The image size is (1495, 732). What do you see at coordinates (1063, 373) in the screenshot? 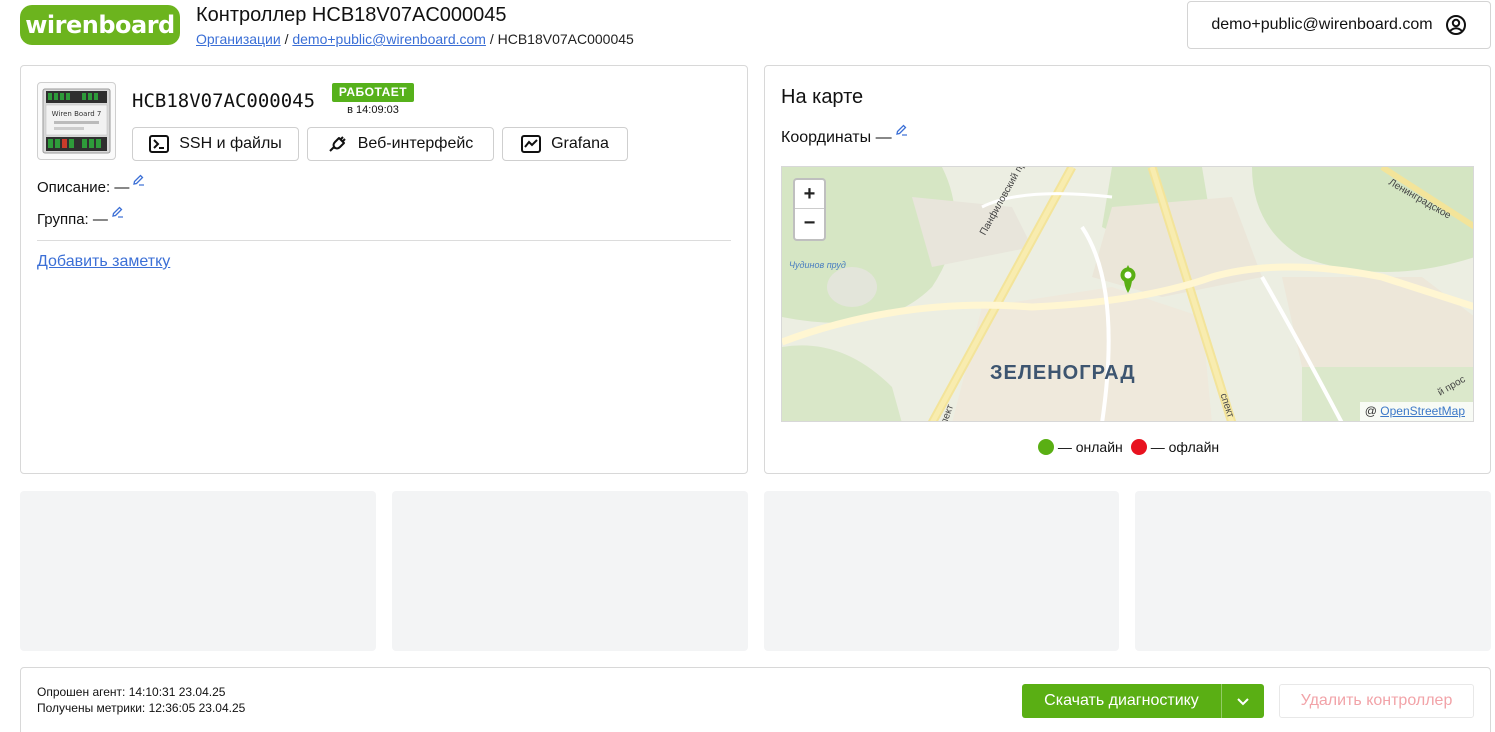
I see `city-label: ЗЕЛЕНОГРАД` at bounding box center [1063, 373].